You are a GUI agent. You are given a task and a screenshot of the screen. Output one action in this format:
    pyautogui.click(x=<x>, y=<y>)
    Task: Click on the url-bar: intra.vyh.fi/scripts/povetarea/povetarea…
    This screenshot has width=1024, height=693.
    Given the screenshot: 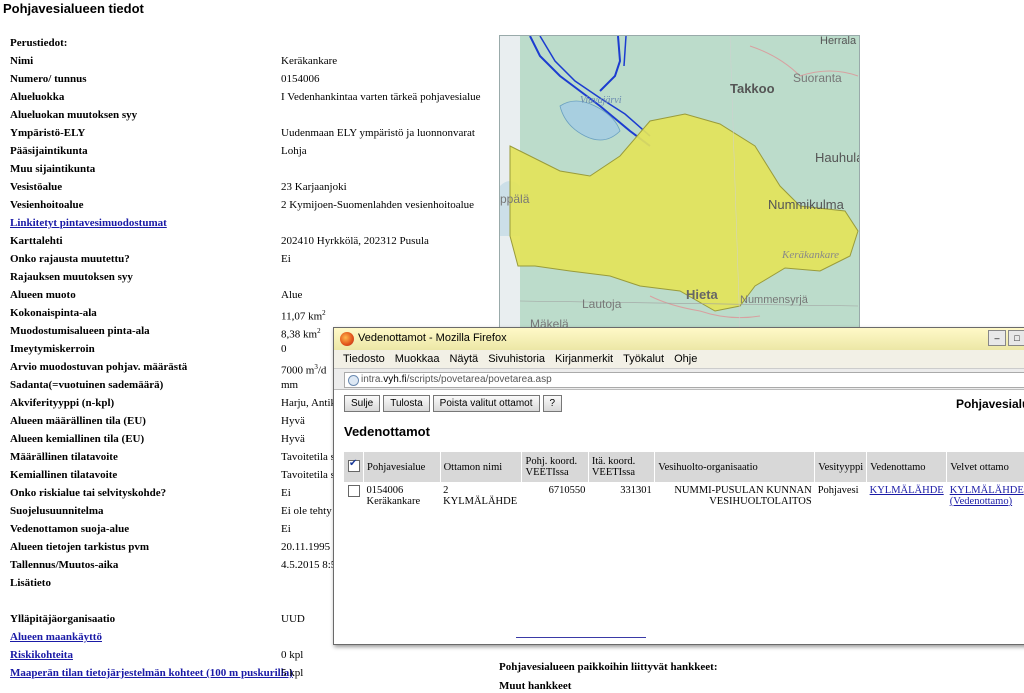 What is the action you would take?
    pyautogui.click(x=679, y=379)
    